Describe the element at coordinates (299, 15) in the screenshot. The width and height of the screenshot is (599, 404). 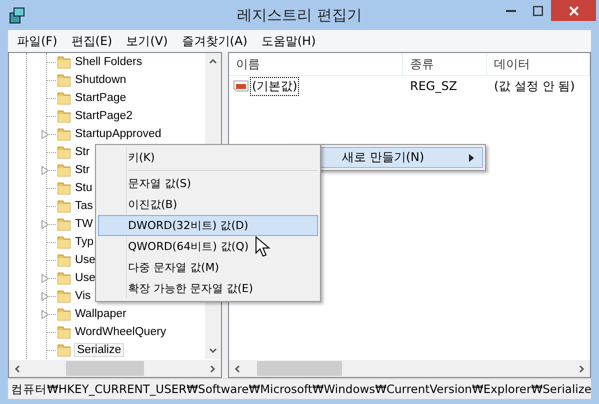
I see `window-title: 레지스트리 편집기` at that location.